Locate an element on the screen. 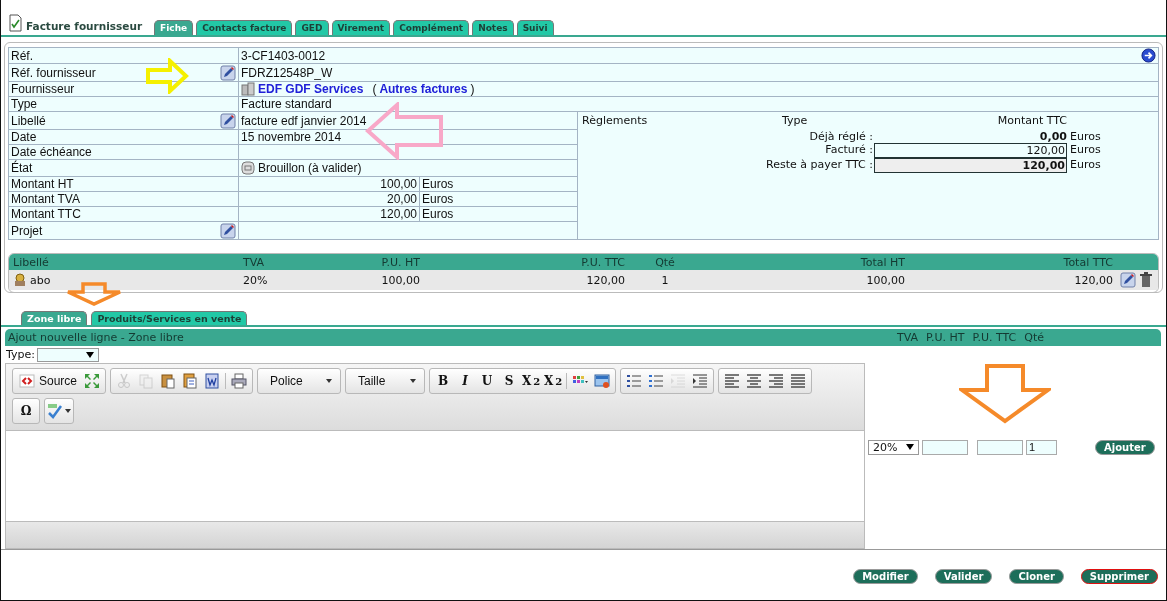 The width and height of the screenshot is (1167, 601). company-icon is located at coordinates (248, 89).